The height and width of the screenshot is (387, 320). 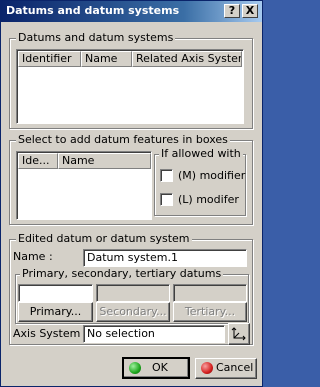 I want to click on column-name: Name, so click(x=106, y=59).